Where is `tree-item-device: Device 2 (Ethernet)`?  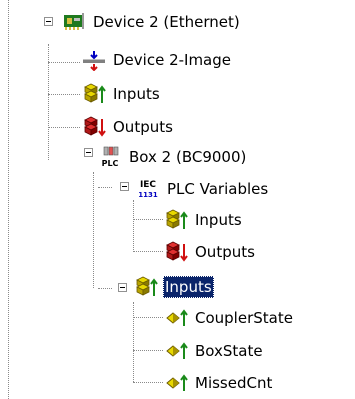
tree-item-device: Device 2 (Ethernet) is located at coordinates (152, 22).